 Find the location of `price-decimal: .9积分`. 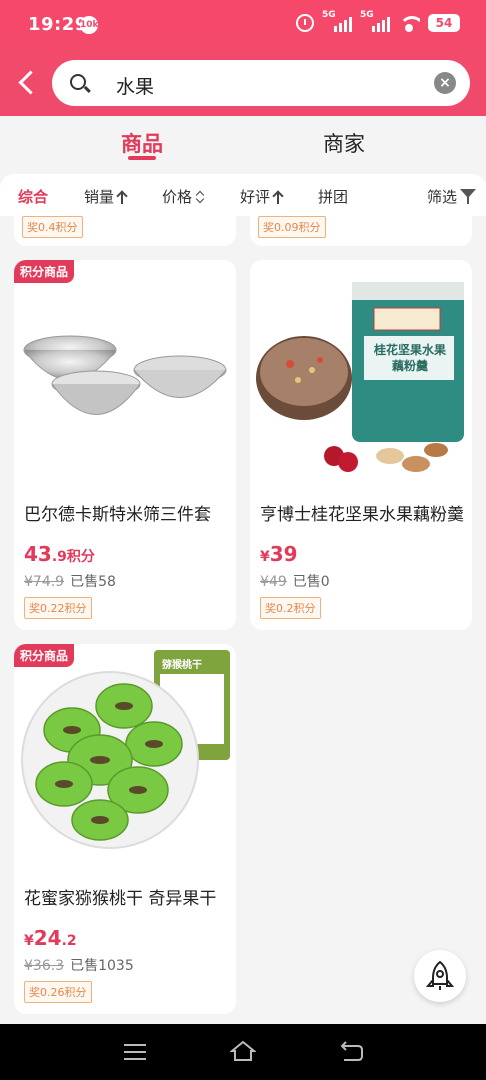

price-decimal: .9积分 is located at coordinates (73, 557).